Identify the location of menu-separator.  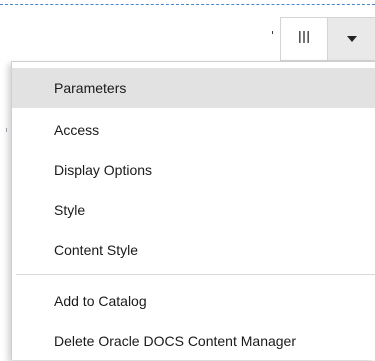
(195, 274).